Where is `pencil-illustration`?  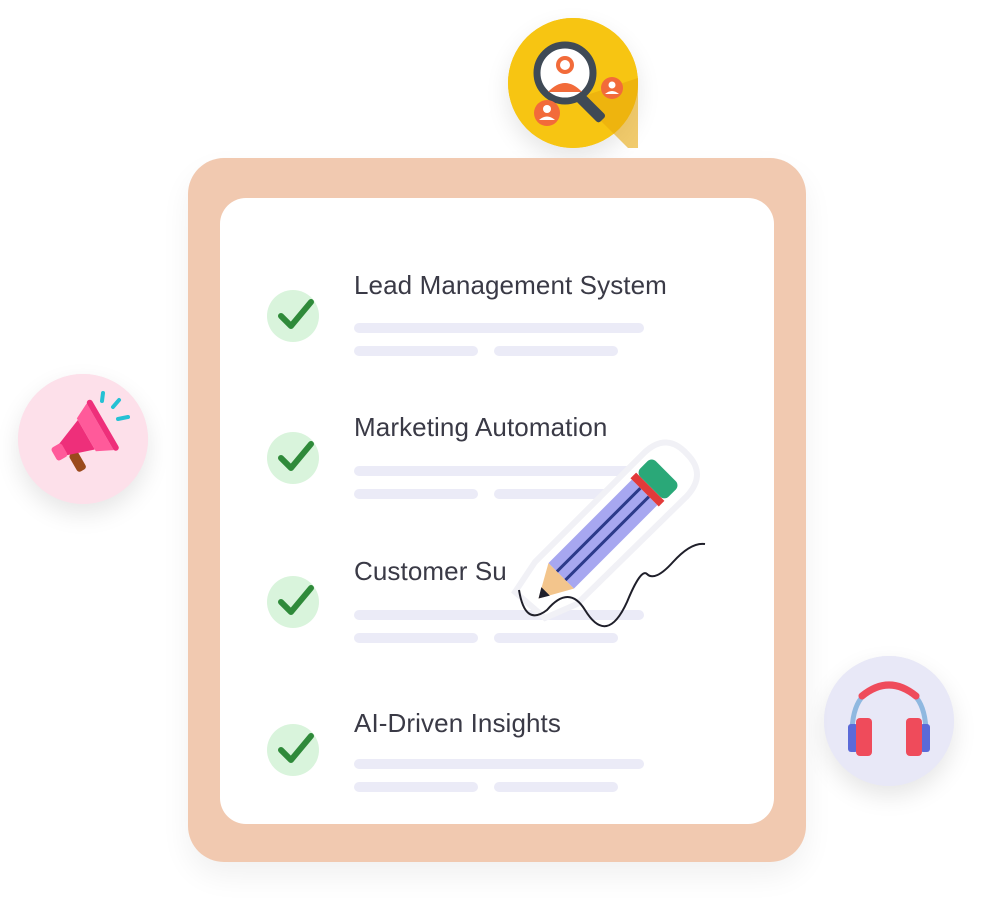
pencil-illustration is located at coordinates (605, 532).